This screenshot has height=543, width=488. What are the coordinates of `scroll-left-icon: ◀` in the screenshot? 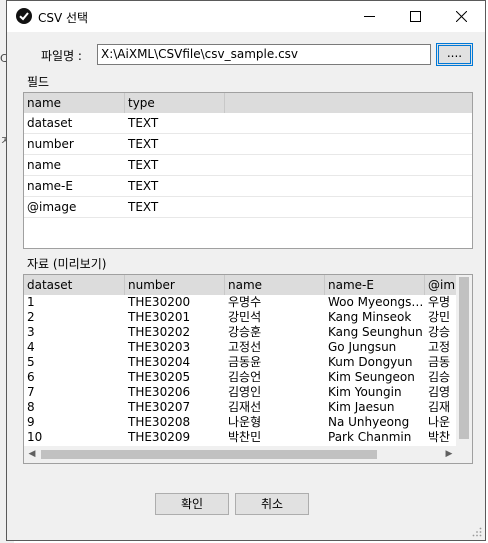 It's located at (32, 454).